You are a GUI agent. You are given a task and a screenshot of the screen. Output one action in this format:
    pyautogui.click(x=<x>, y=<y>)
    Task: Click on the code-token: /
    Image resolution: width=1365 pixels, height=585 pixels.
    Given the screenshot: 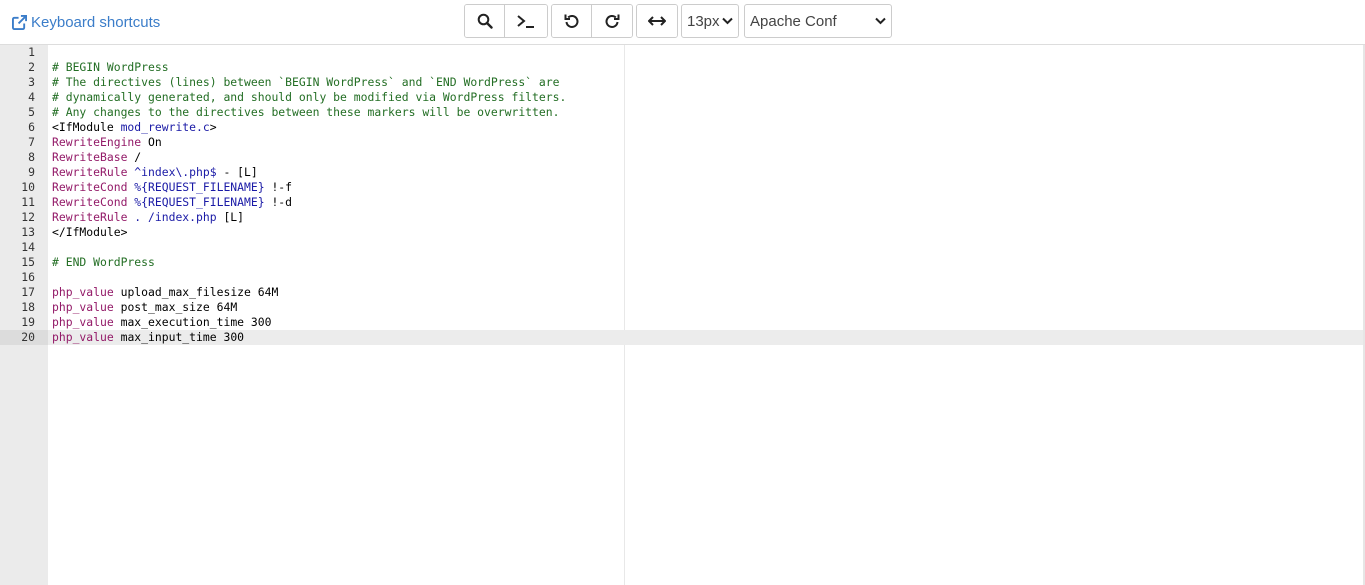 What is the action you would take?
    pyautogui.click(x=134, y=157)
    